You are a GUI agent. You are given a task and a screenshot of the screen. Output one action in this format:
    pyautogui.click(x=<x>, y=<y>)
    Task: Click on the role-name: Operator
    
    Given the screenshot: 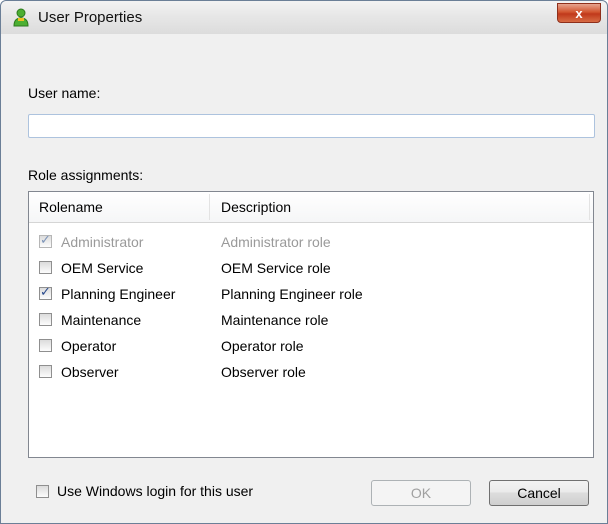 What is the action you would take?
    pyautogui.click(x=89, y=346)
    